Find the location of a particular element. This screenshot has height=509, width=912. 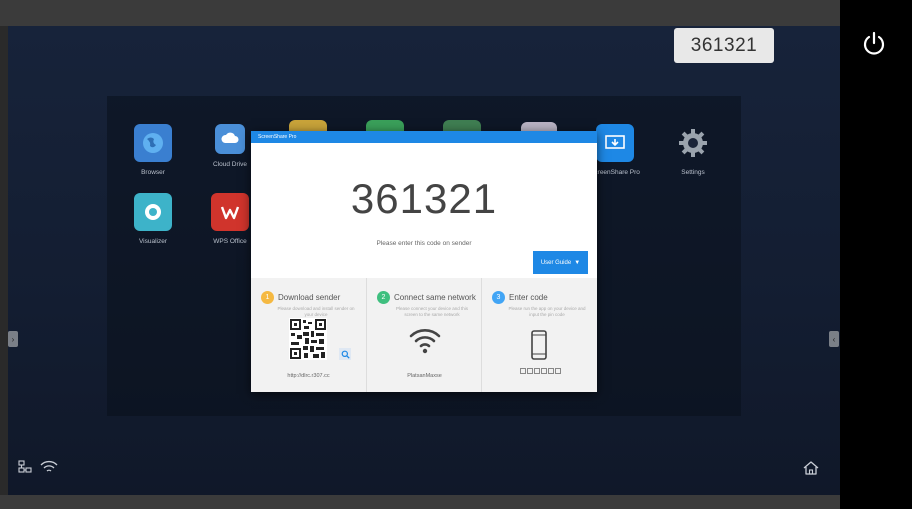

side-panel is located at coordinates (876, 254).